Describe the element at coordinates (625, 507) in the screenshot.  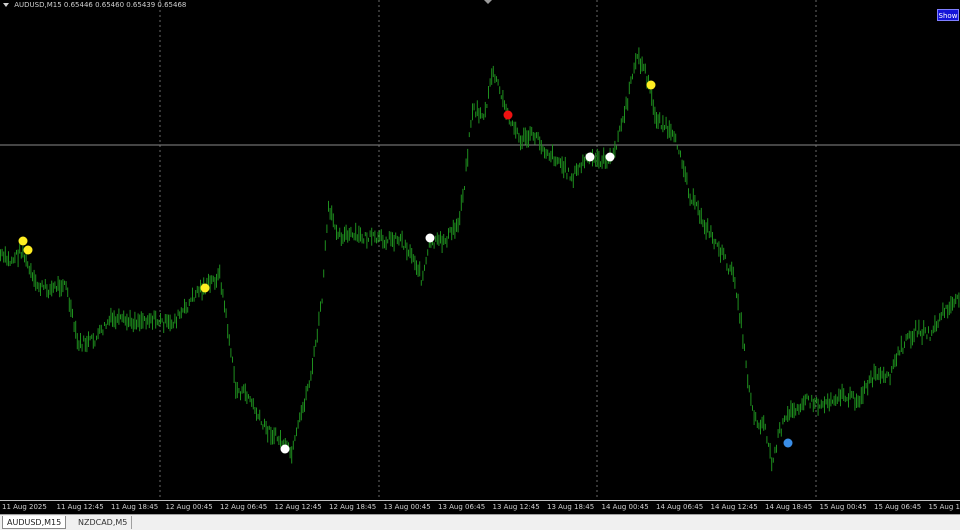
I see `time-label: 14 Aug 00:45` at that location.